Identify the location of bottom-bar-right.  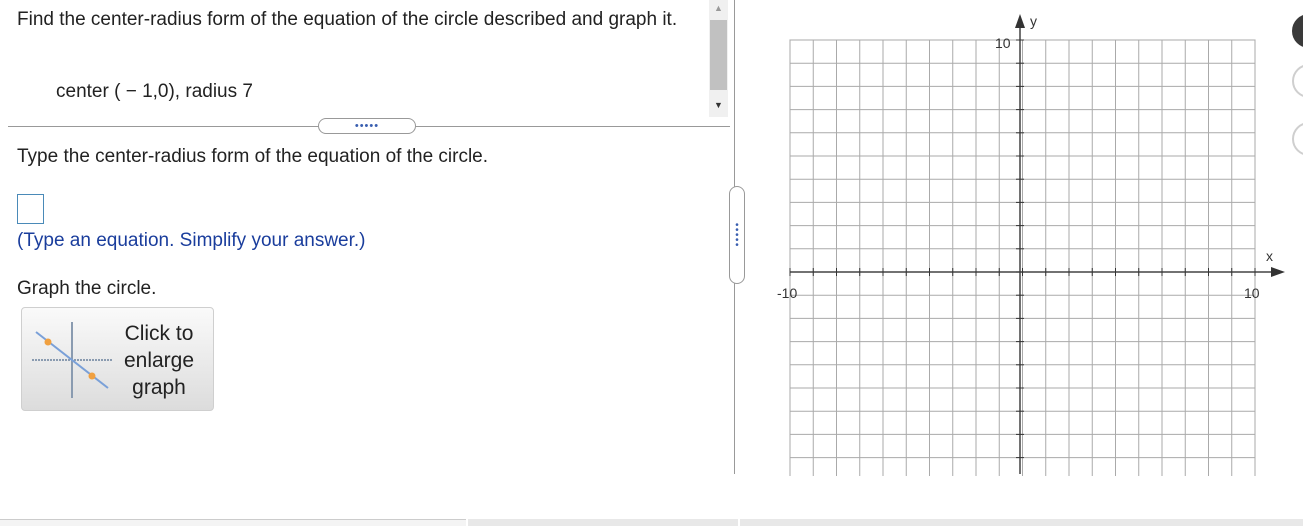
(1021, 522).